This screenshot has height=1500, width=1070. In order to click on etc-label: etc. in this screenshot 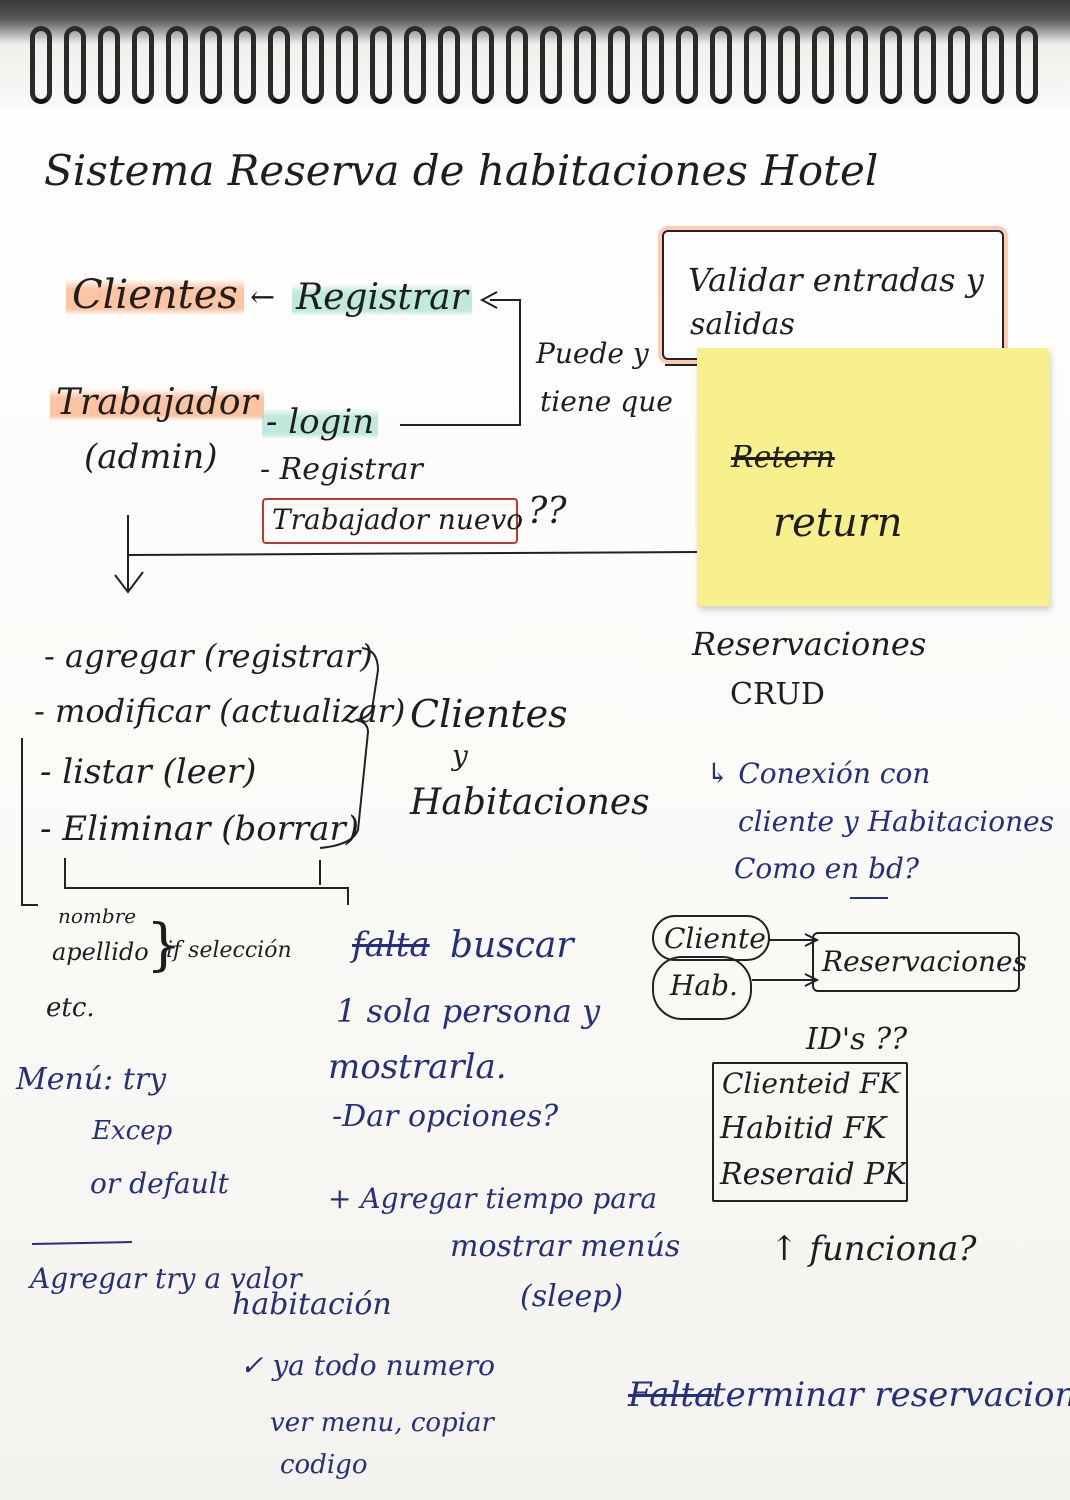, I will do `click(70, 1008)`.